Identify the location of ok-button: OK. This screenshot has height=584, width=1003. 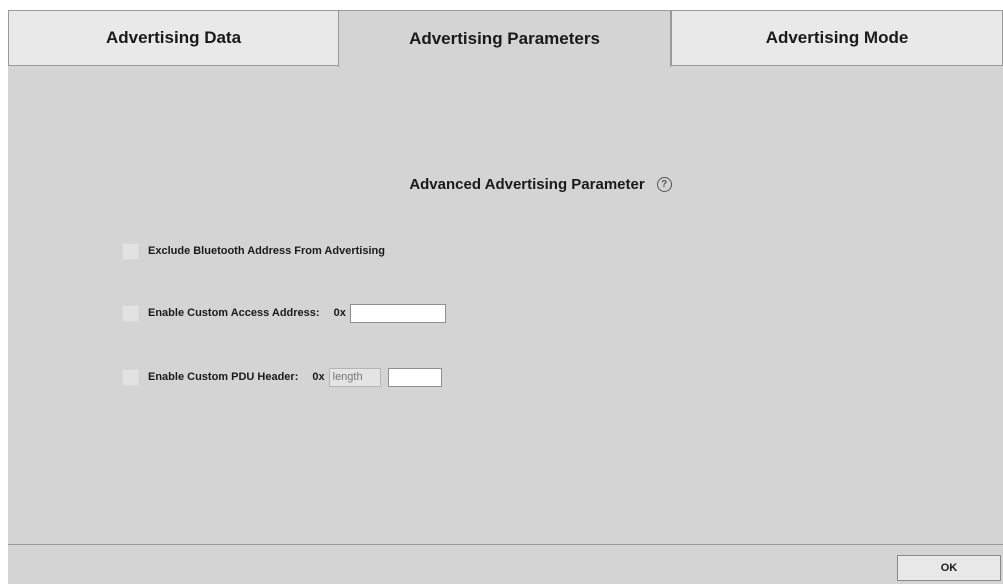
(949, 568).